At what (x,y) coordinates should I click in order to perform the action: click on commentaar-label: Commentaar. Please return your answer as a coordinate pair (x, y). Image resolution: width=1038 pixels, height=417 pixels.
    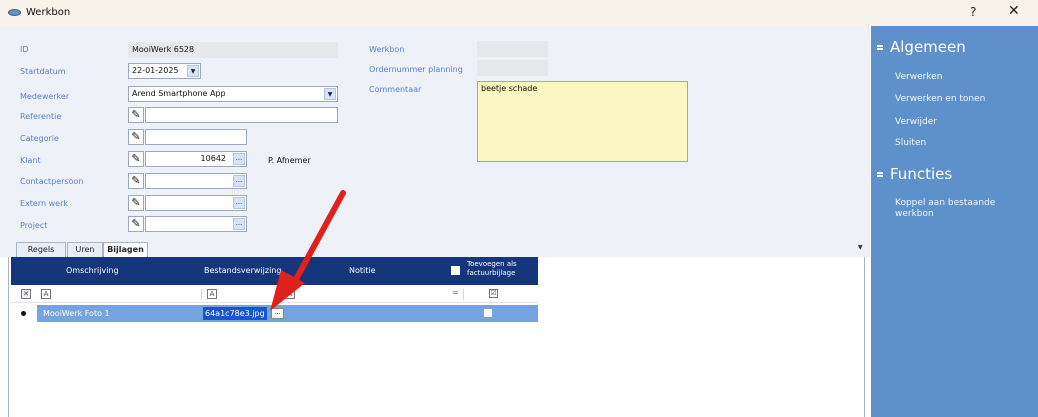
    Looking at the image, I should click on (395, 89).